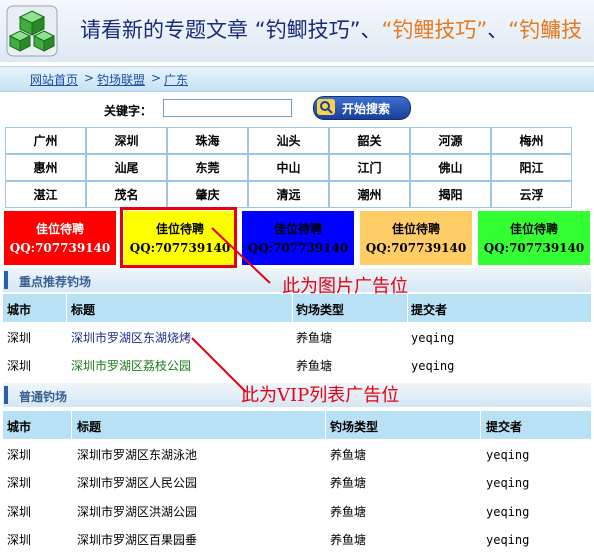  Describe the element at coordinates (176, 80) in the screenshot. I see `breadcrumb-current: 广东` at that location.